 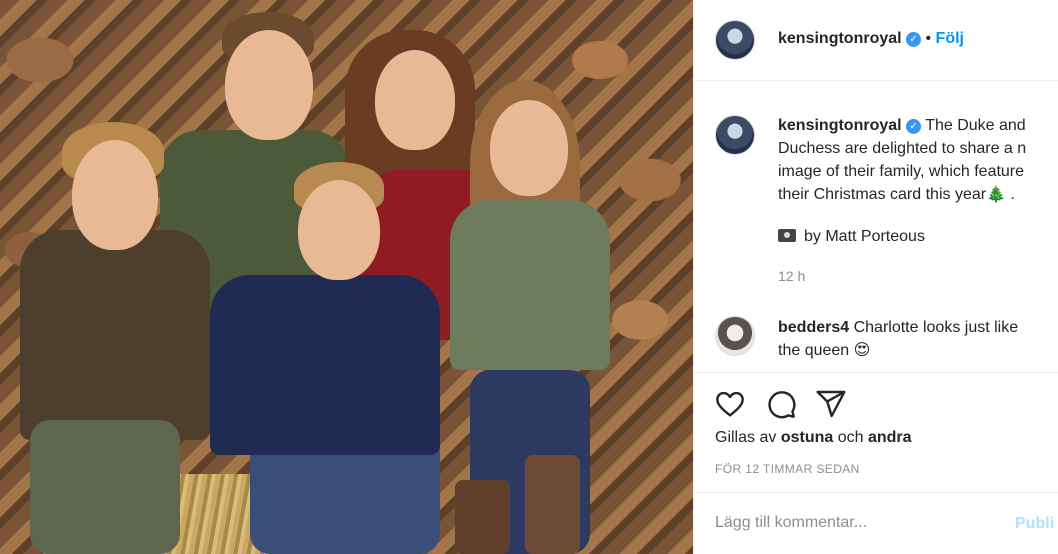 I want to click on likes-summary: Gillas av ostuna och andra, so click(x=813, y=438).